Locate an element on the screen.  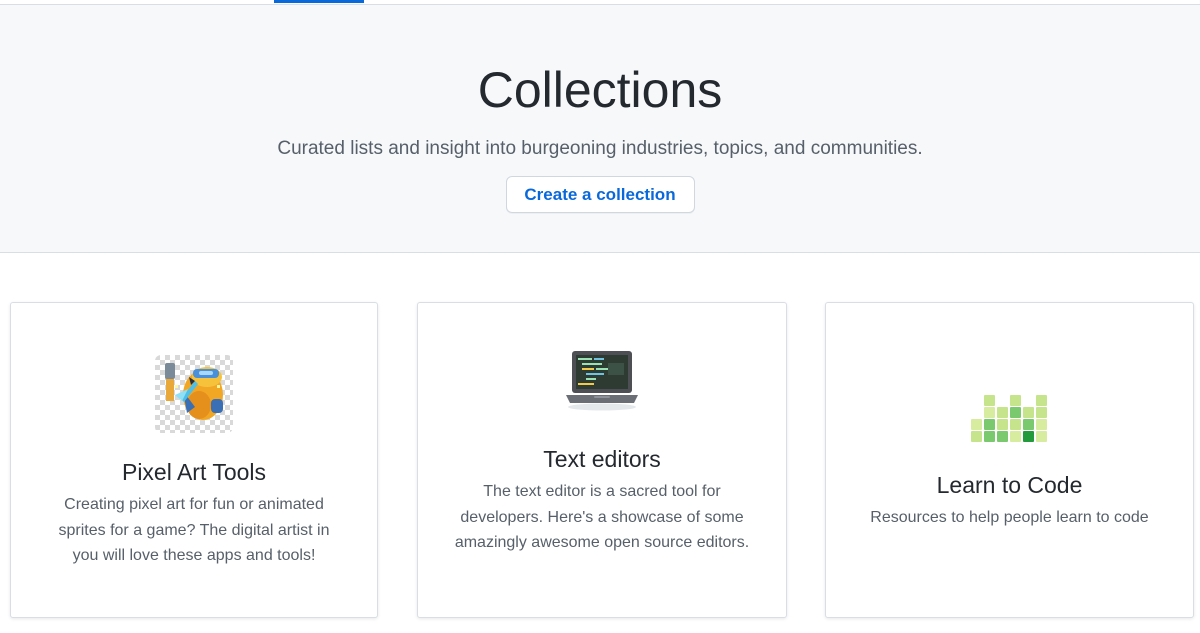
collection-title: Learn to Code is located at coordinates (1009, 485).